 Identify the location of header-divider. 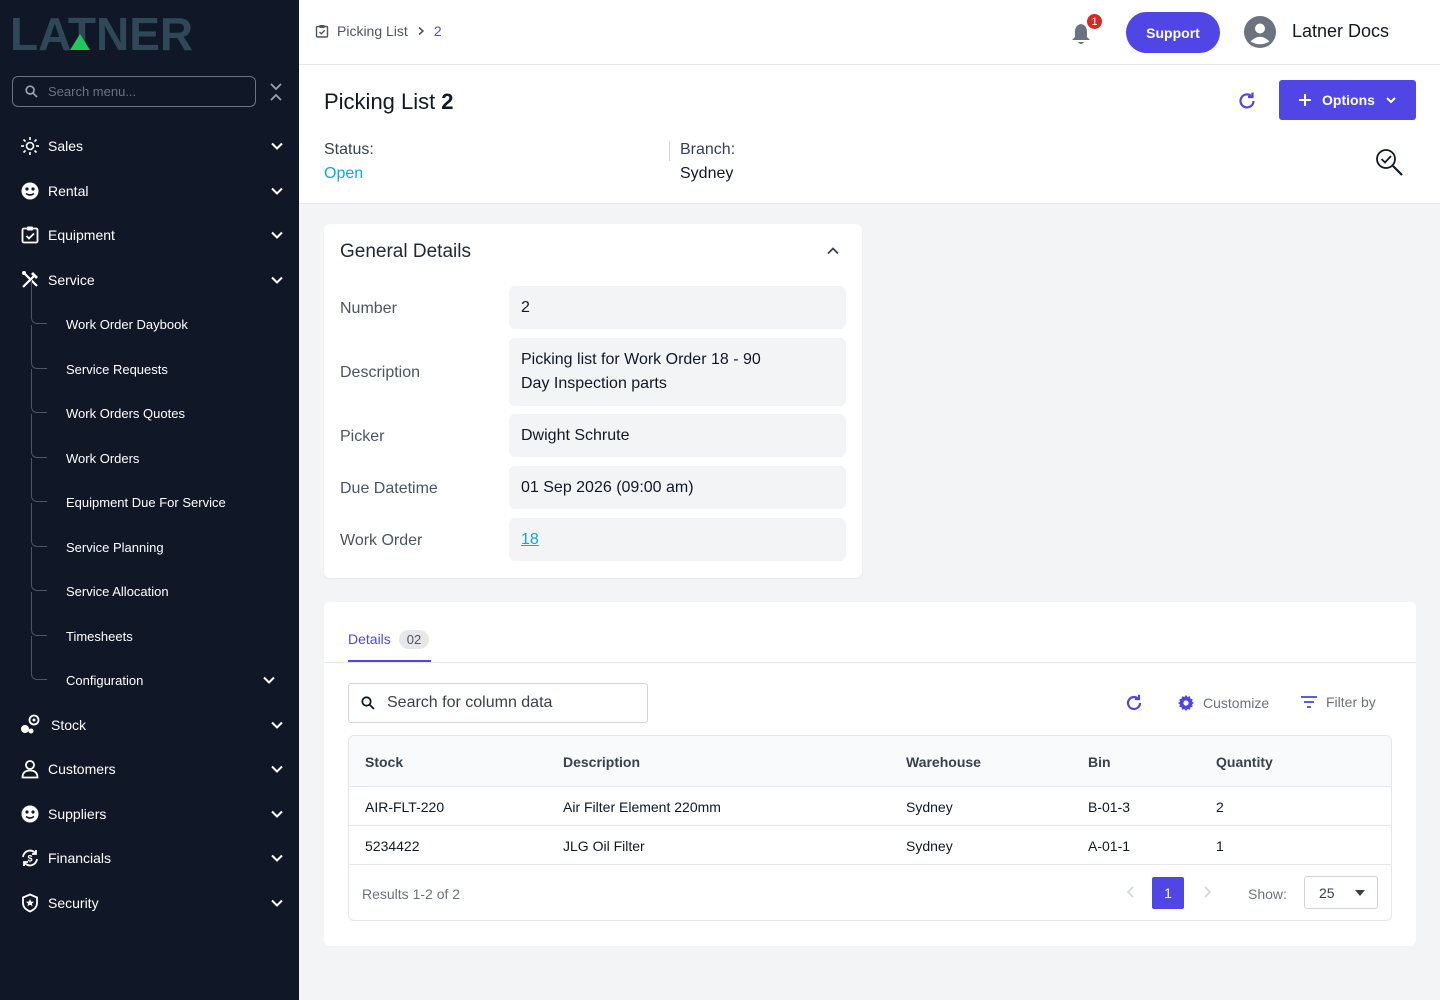
(669, 151).